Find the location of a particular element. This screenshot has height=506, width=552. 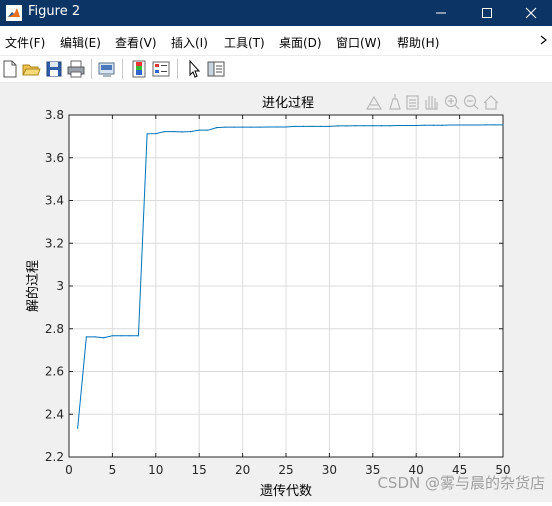

maximize-button is located at coordinates (487, 13).